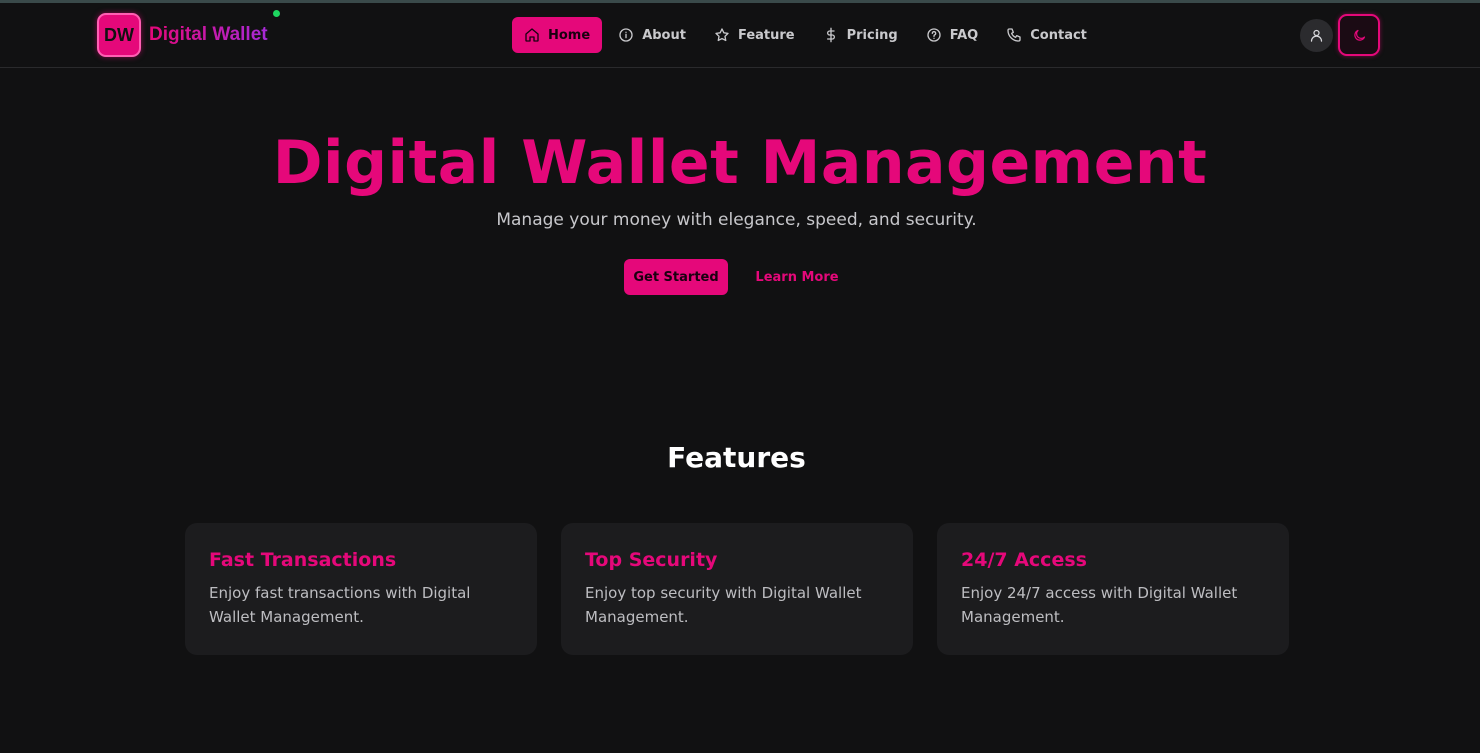  Describe the element at coordinates (119, 35) in the screenshot. I see `brand-logo: DW` at that location.